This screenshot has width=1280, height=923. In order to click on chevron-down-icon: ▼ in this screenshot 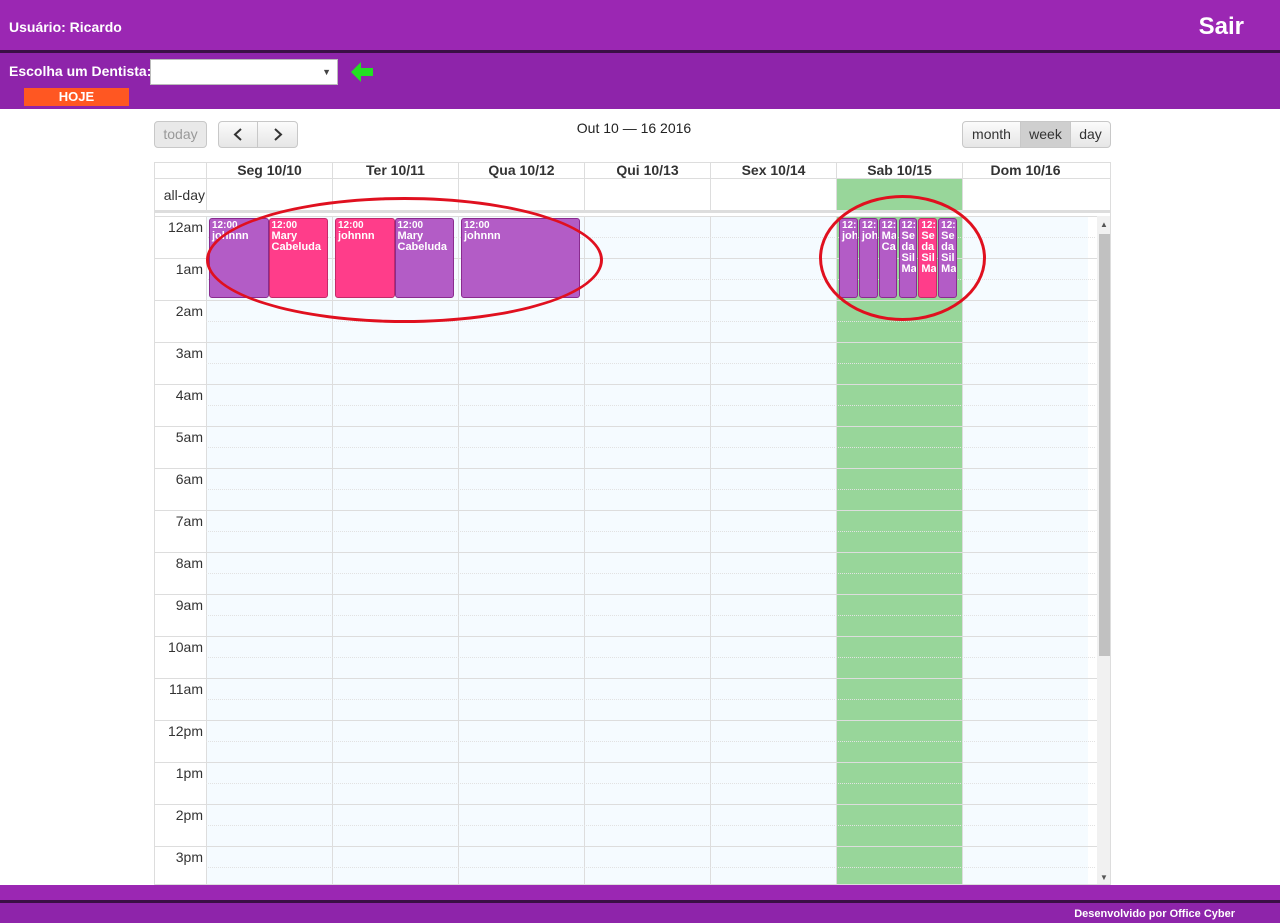, I will do `click(326, 72)`.